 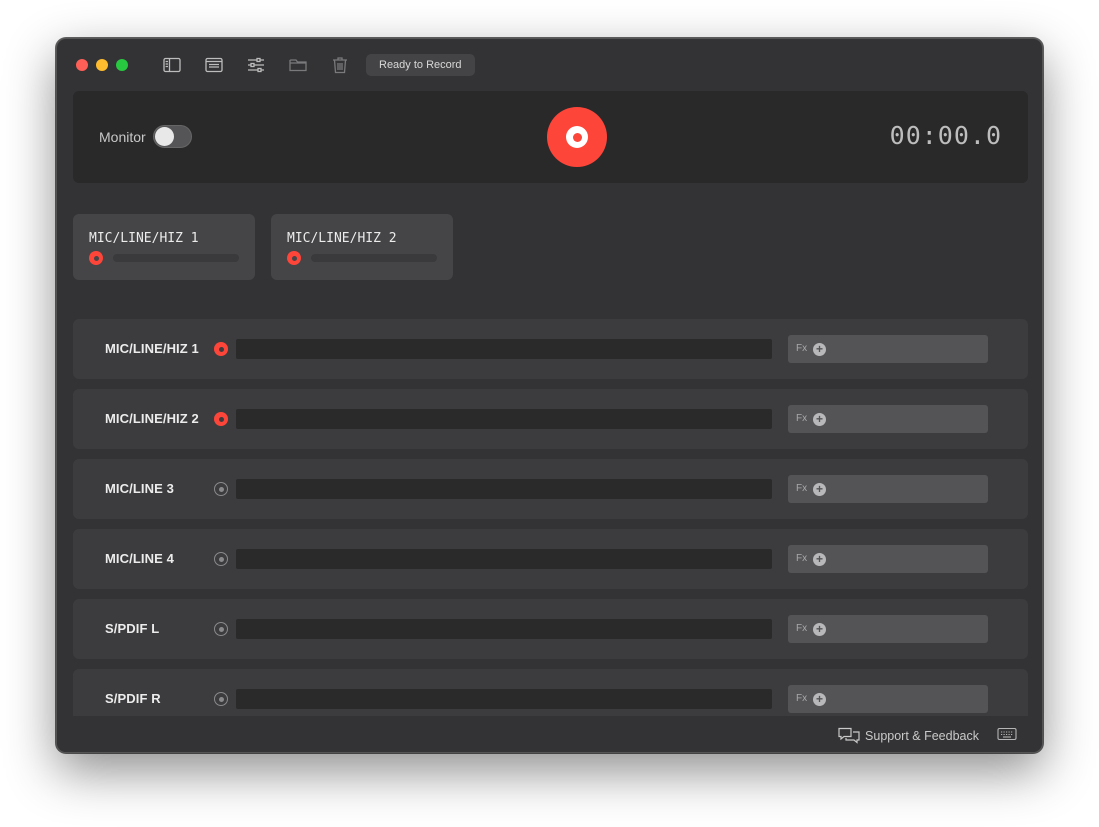 What do you see at coordinates (139, 558) in the screenshot?
I see `channel-name: MIC/LINE 4` at bounding box center [139, 558].